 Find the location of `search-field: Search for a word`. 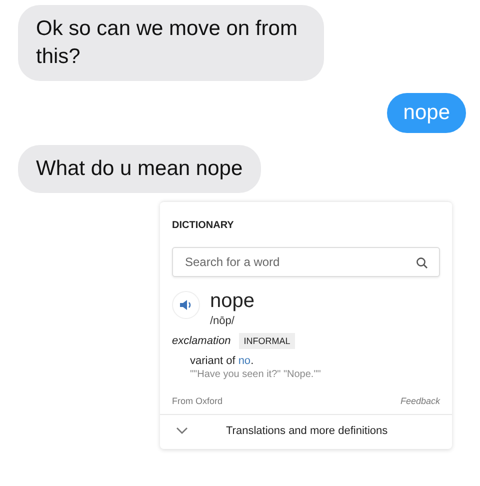

search-field: Search for a word is located at coordinates (306, 262).